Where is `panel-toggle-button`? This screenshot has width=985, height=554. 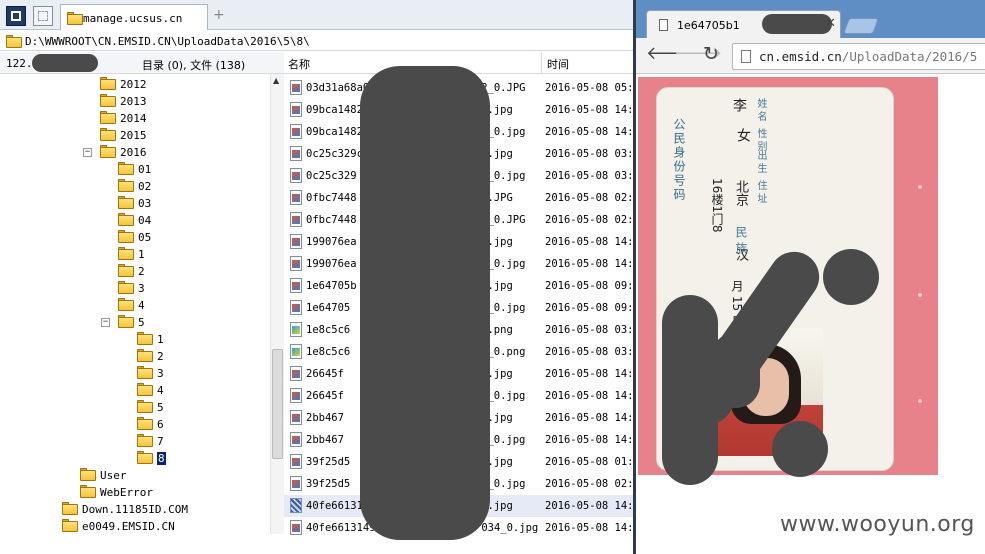 panel-toggle-button is located at coordinates (16, 16).